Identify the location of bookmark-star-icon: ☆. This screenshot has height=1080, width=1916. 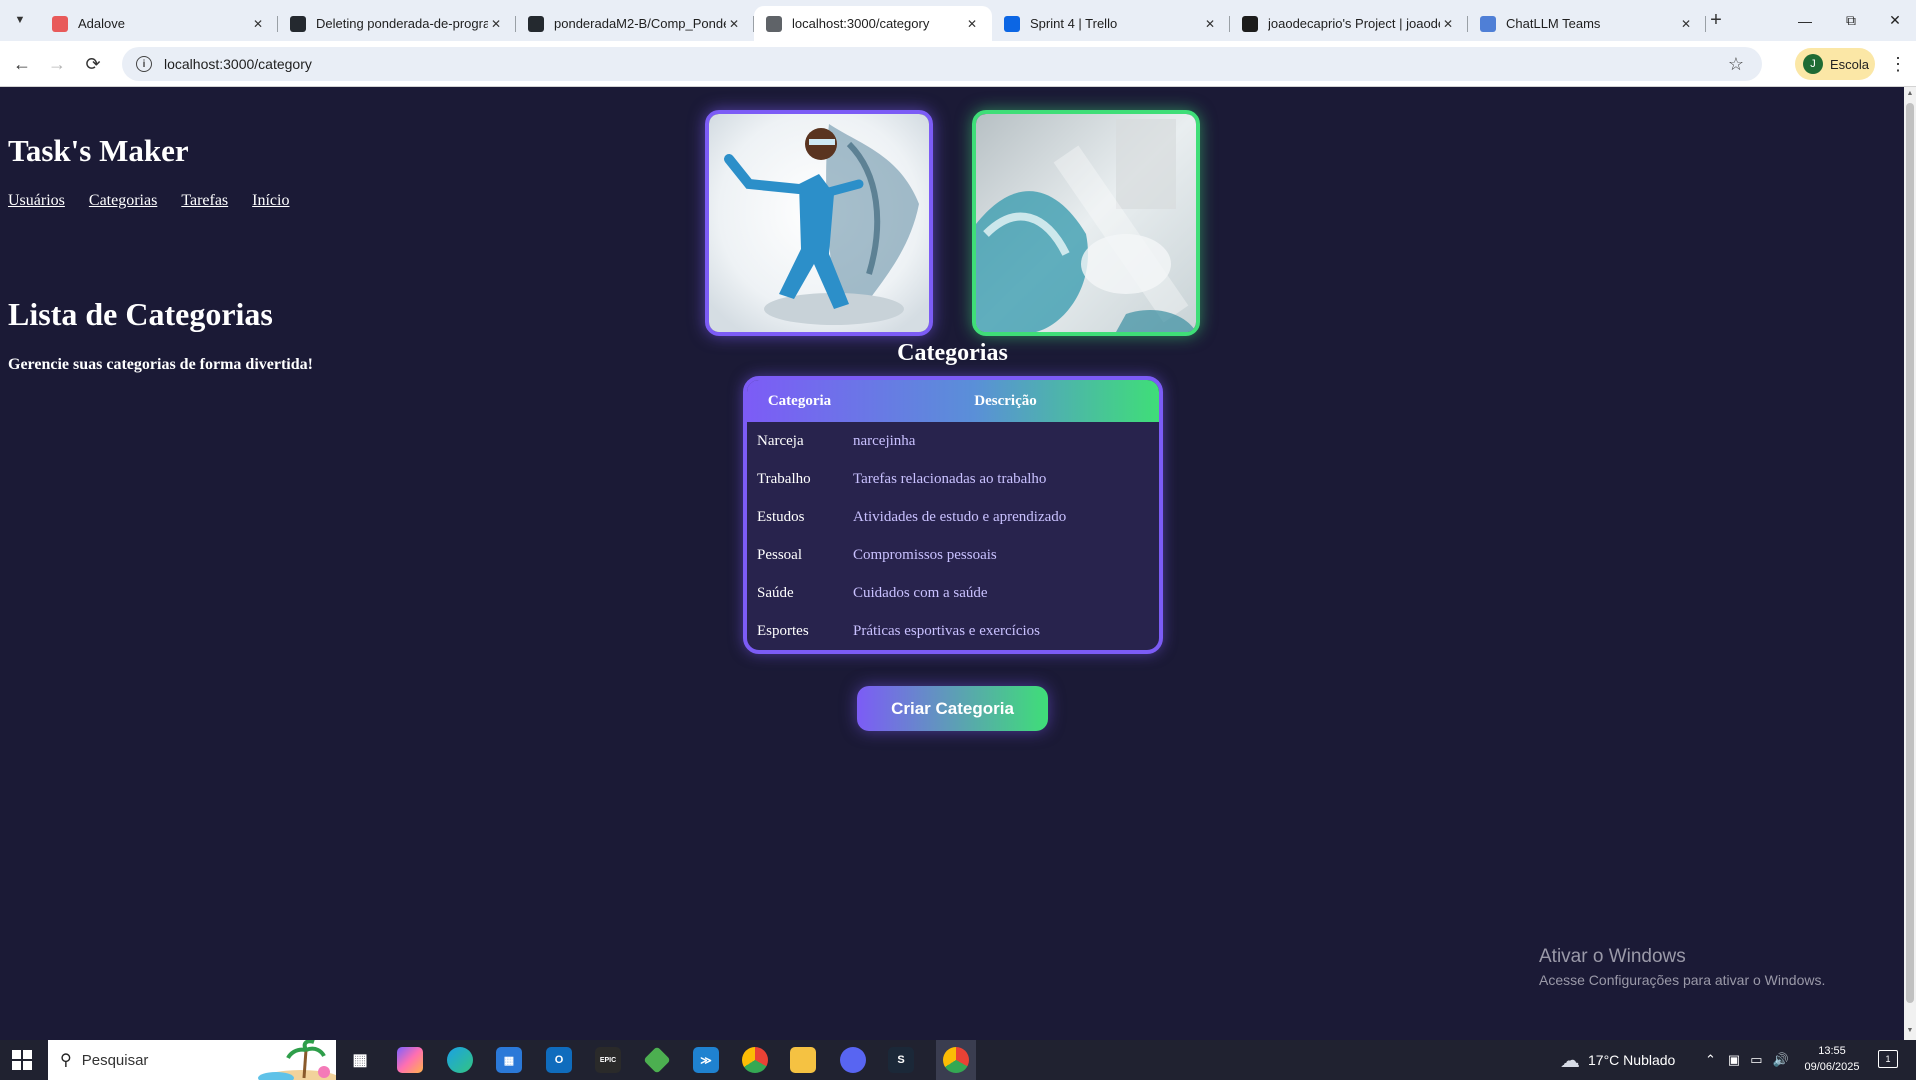
(1736, 64).